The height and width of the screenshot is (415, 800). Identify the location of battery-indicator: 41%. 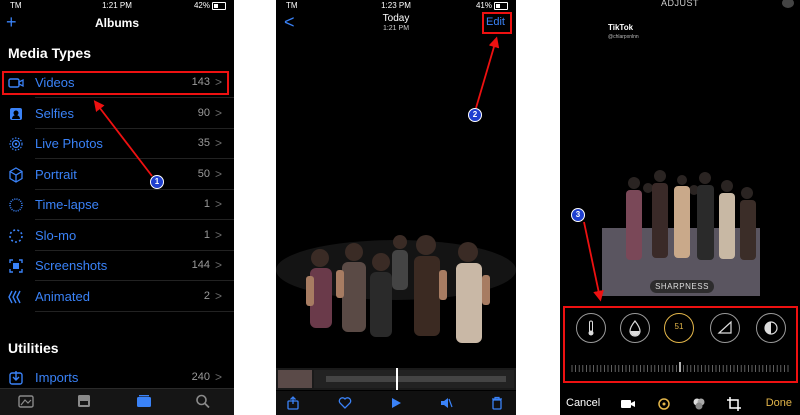
(492, 5).